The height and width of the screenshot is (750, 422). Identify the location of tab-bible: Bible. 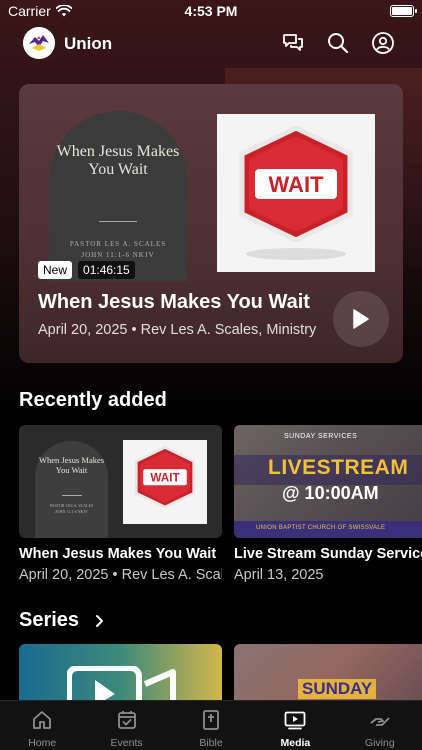
(211, 725).